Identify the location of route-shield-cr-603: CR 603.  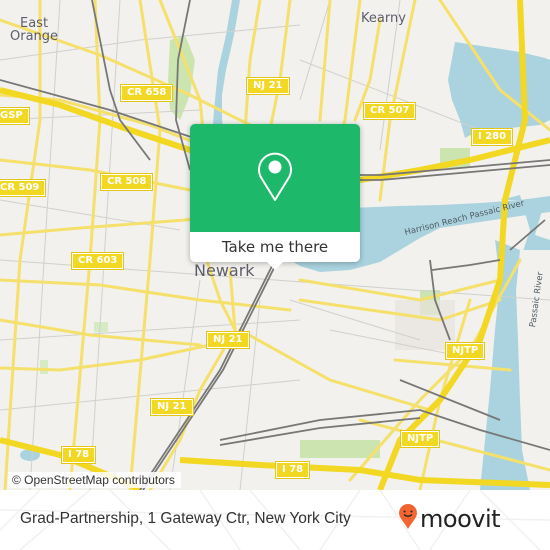
(97, 261).